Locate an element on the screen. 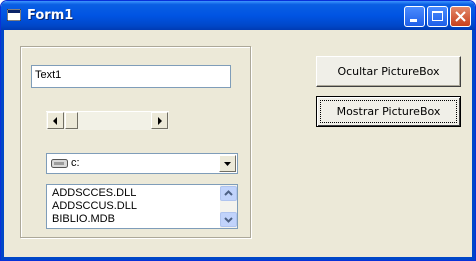 This screenshot has height=261, width=476. drive-value: c: is located at coordinates (75, 163).